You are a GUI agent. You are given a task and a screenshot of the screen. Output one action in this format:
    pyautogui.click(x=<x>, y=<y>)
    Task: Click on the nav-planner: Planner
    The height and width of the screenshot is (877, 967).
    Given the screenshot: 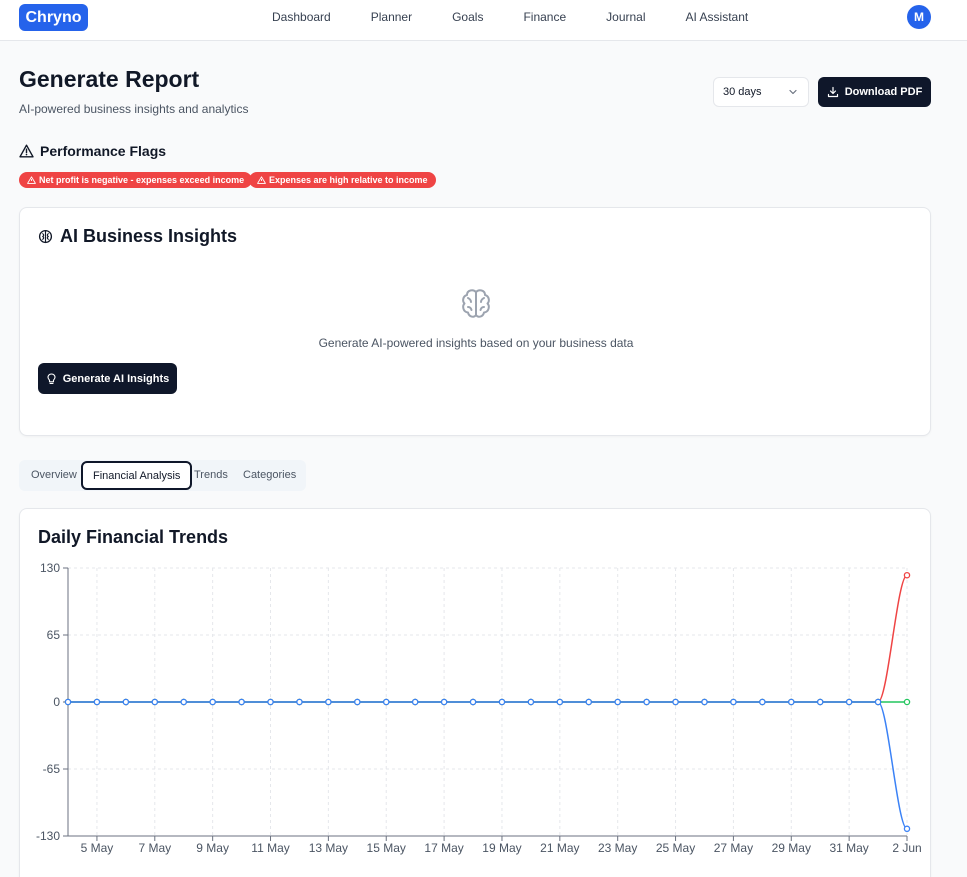 What is the action you would take?
    pyautogui.click(x=391, y=17)
    